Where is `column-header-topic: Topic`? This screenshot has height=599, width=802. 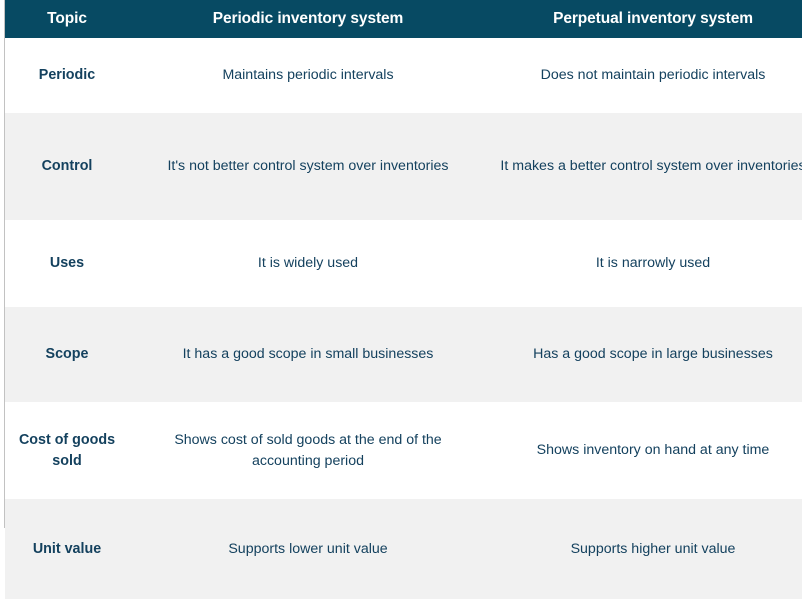
column-header-topic: Topic is located at coordinates (67, 19).